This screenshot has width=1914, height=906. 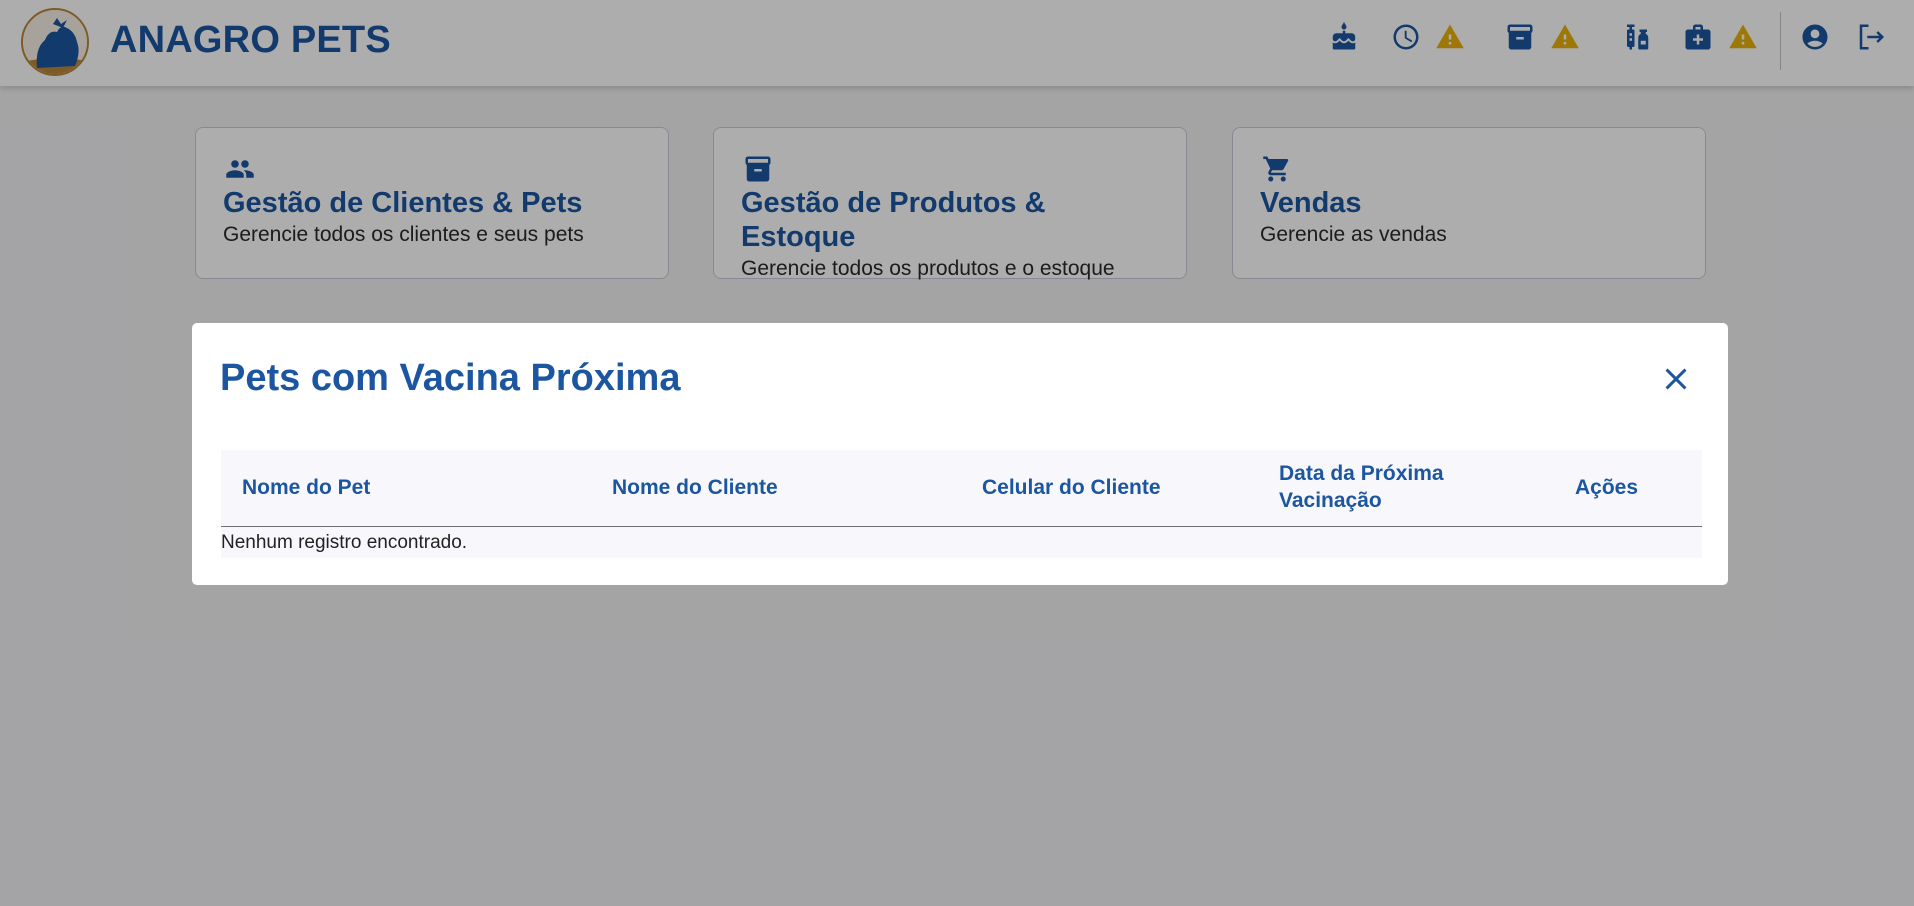 I want to click on dialog-title: Pets com Vacina Próxima, so click(x=450, y=378).